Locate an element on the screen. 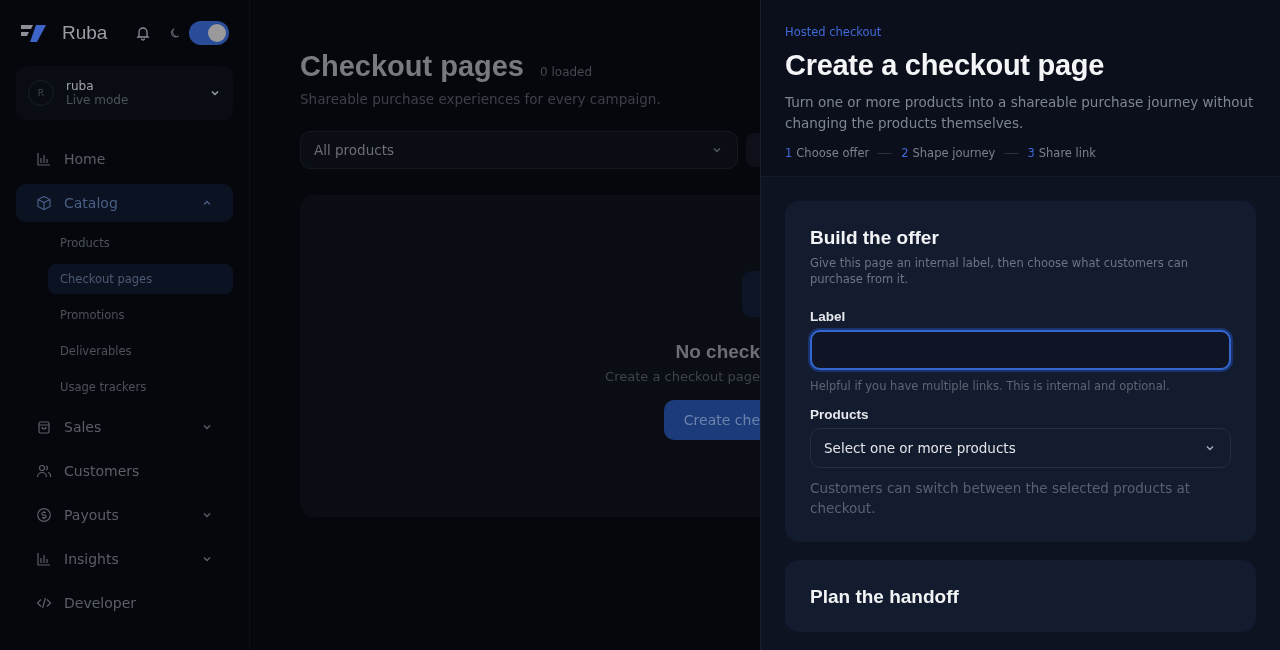 The image size is (1280, 650). step-label: Choose offer is located at coordinates (833, 153).